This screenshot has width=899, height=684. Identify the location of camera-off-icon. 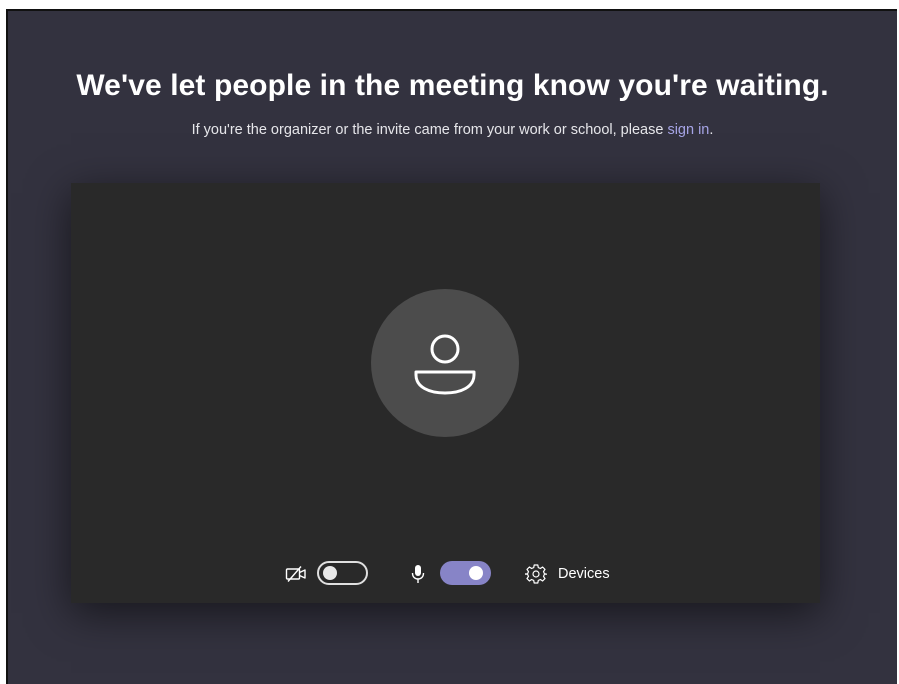
(295, 574).